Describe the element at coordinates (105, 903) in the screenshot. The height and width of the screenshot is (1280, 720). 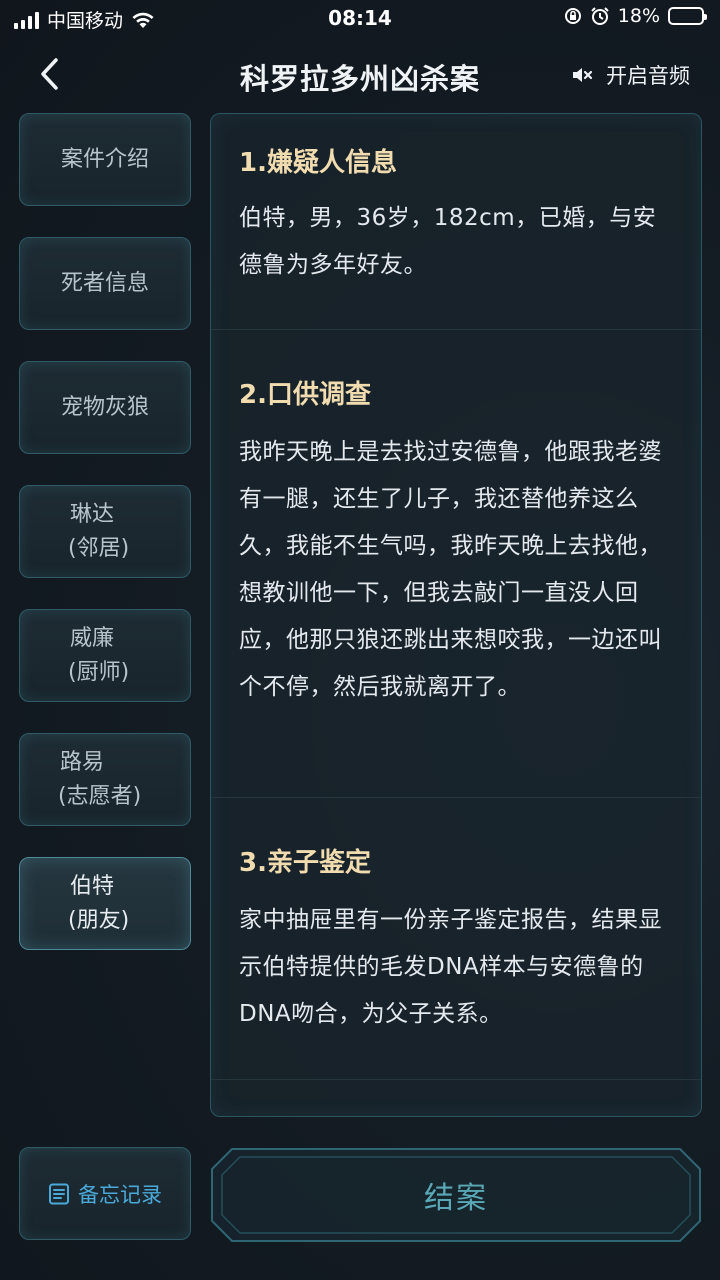
I see `nav-item-bert: 伯特 (朋友)` at that location.